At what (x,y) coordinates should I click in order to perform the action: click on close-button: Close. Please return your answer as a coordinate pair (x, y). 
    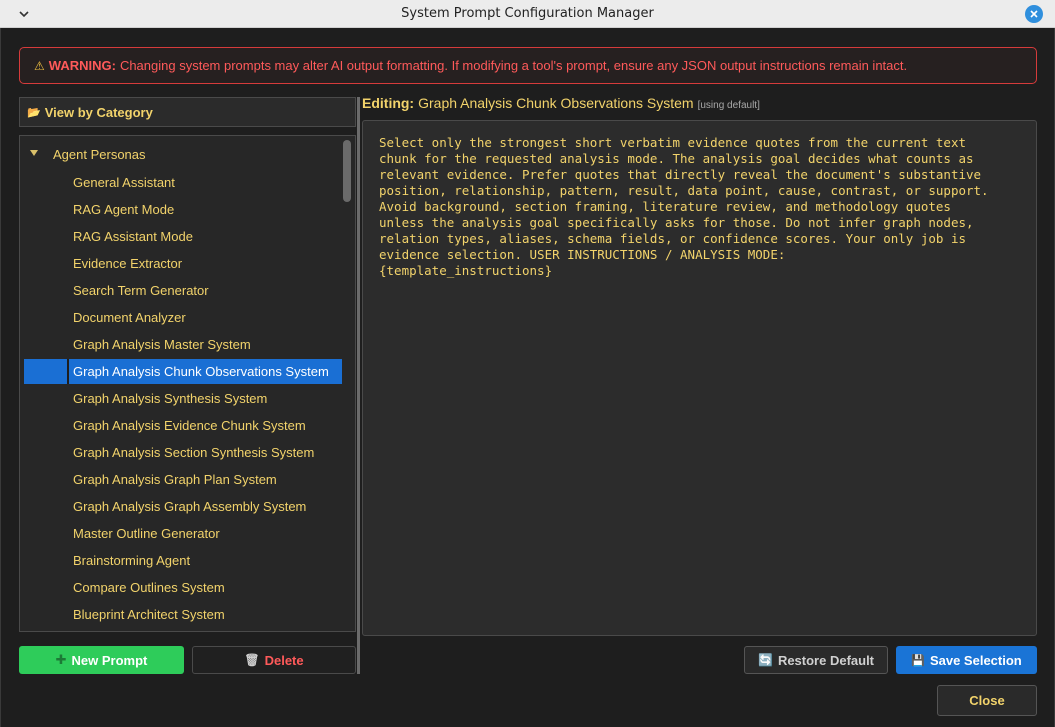
    Looking at the image, I should click on (987, 700).